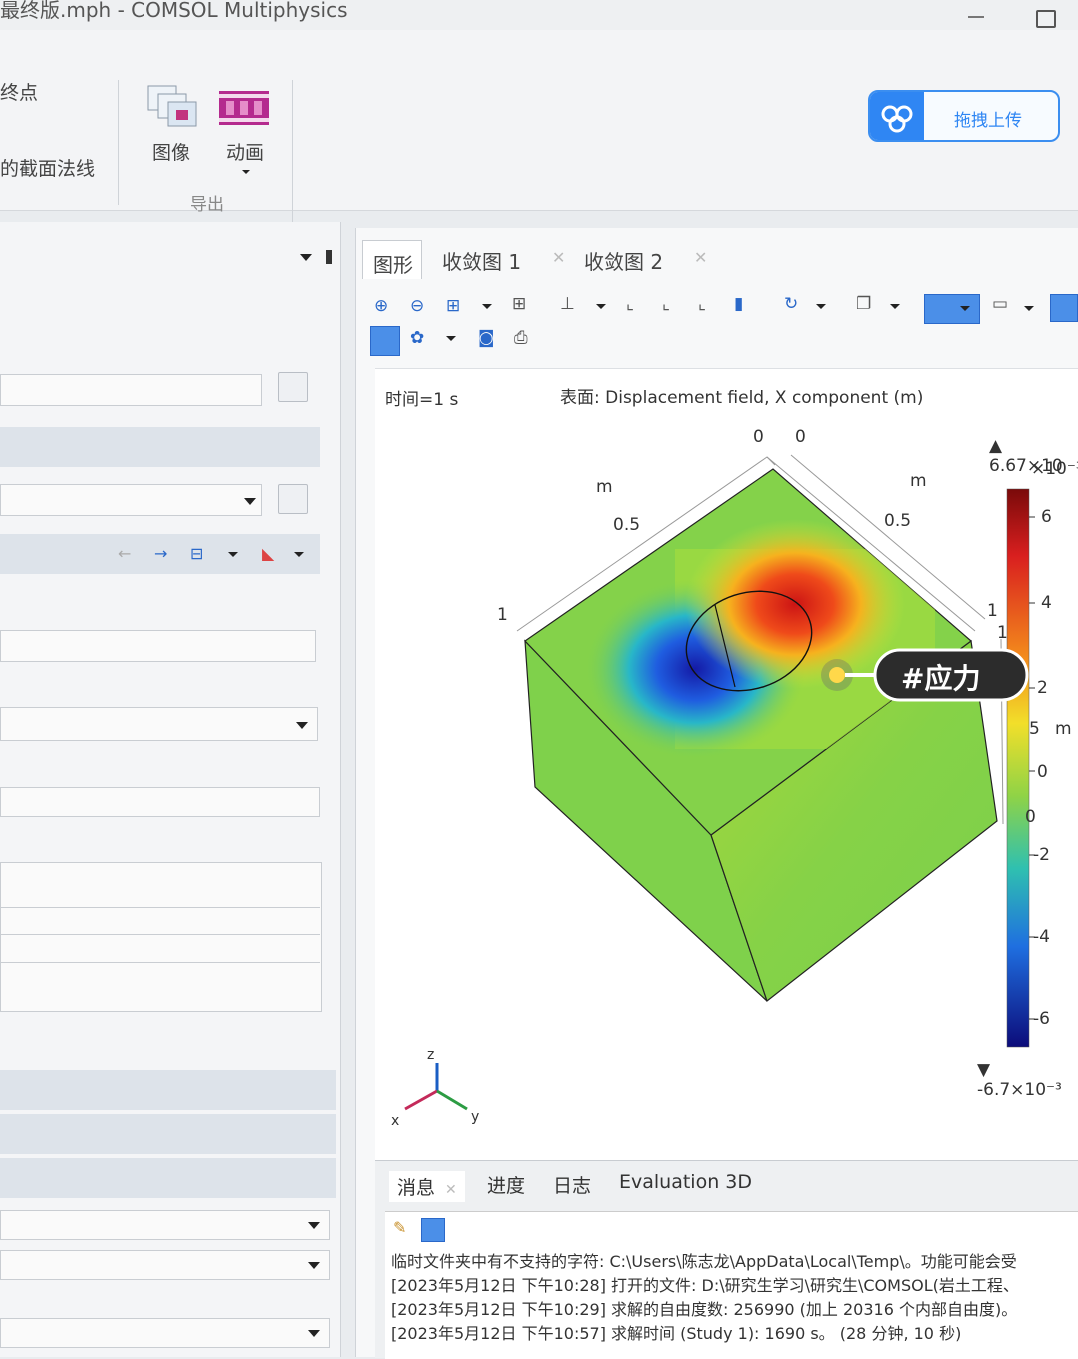 The width and height of the screenshot is (1078, 1359). What do you see at coordinates (433, 1230) in the screenshot?
I see `message-icon` at bounding box center [433, 1230].